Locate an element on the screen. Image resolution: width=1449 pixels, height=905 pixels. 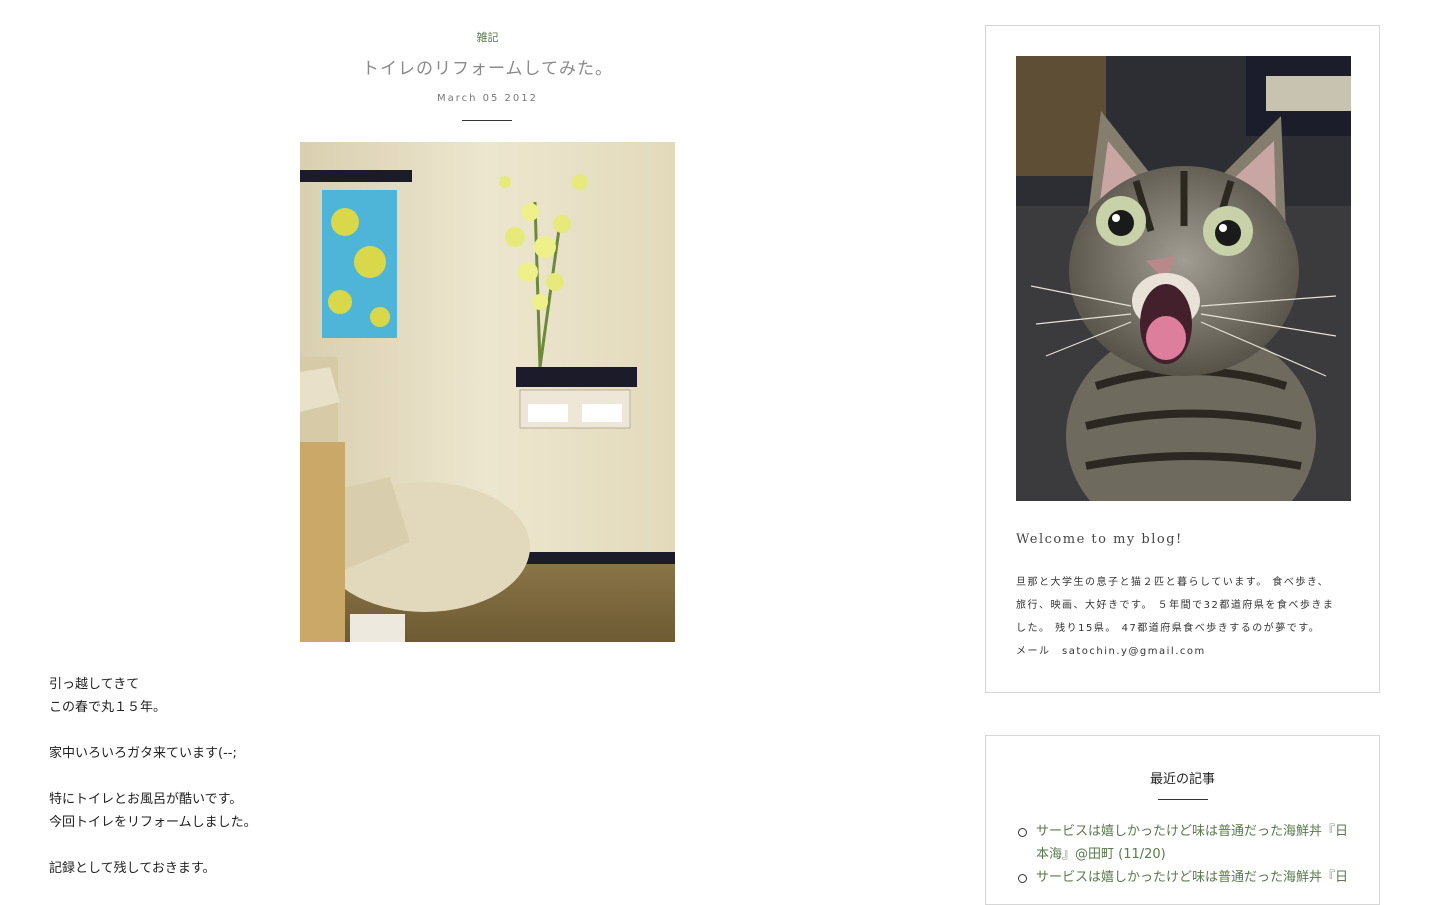
recent-post-link: サービスは嬉しかったけど味は普通だった海鮮丼『日 is located at coordinates (1192, 877).